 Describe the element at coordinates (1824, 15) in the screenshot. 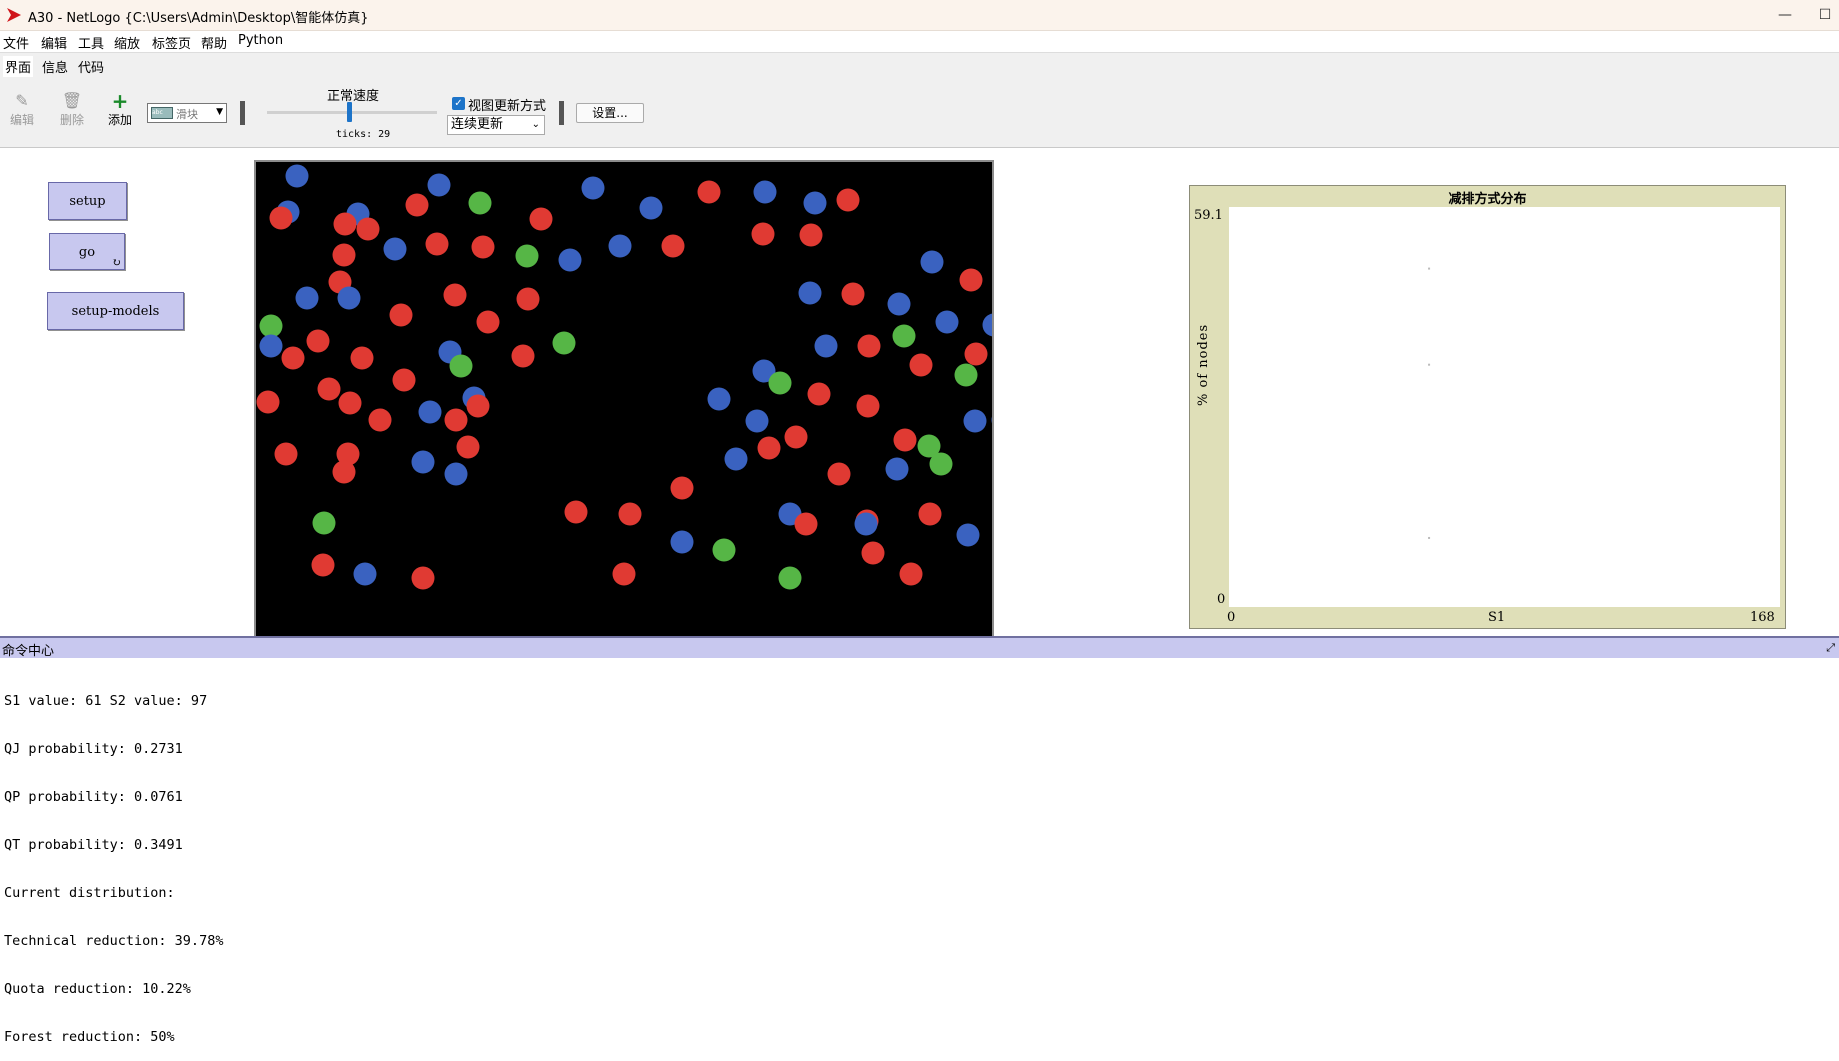

I see `maximize-icon: ☐` at that location.